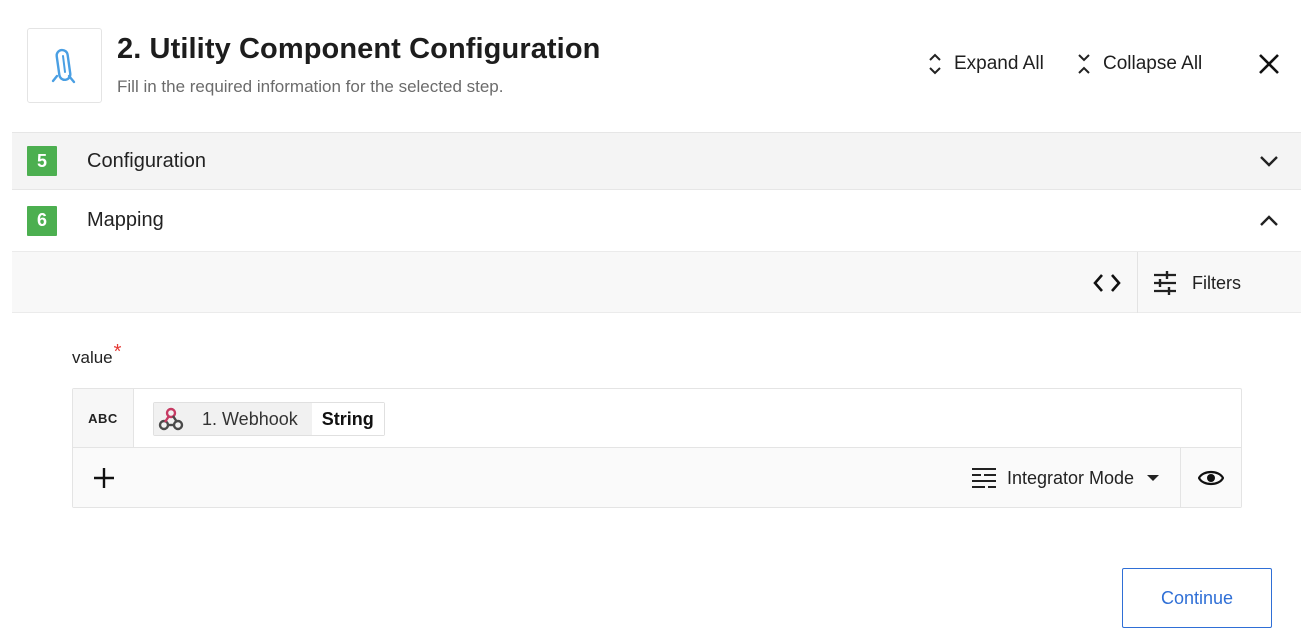 The width and height of the screenshot is (1301, 642). I want to click on collapse-all-label: Collapse All, so click(1153, 63).